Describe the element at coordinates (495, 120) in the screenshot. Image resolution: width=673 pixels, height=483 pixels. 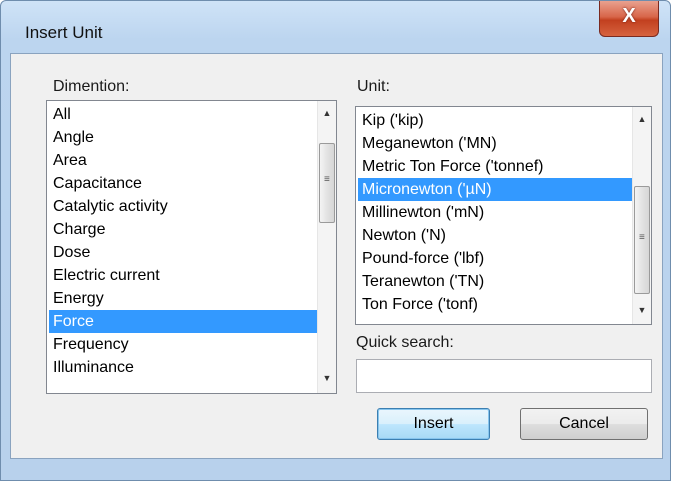
I see `unit-list-item: Kip ('kip)` at that location.